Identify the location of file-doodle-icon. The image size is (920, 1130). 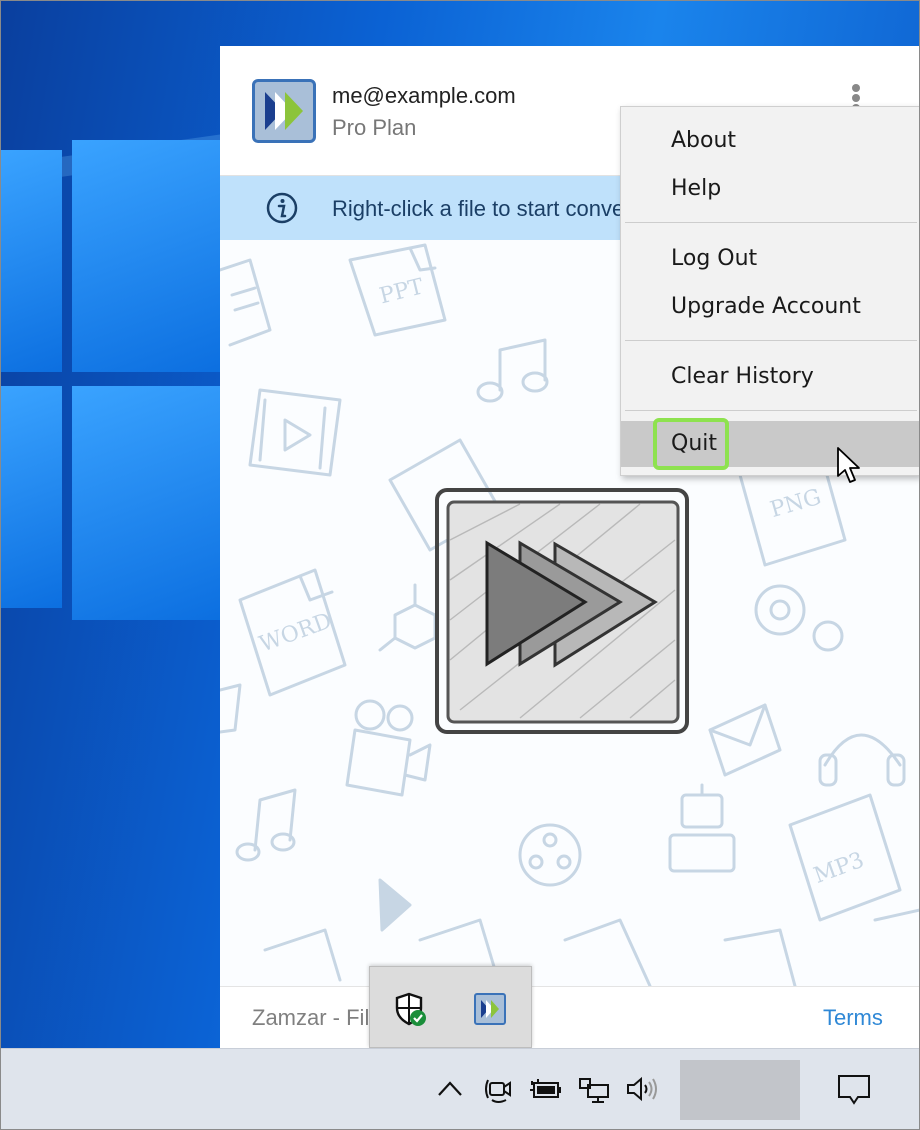
(896, 915).